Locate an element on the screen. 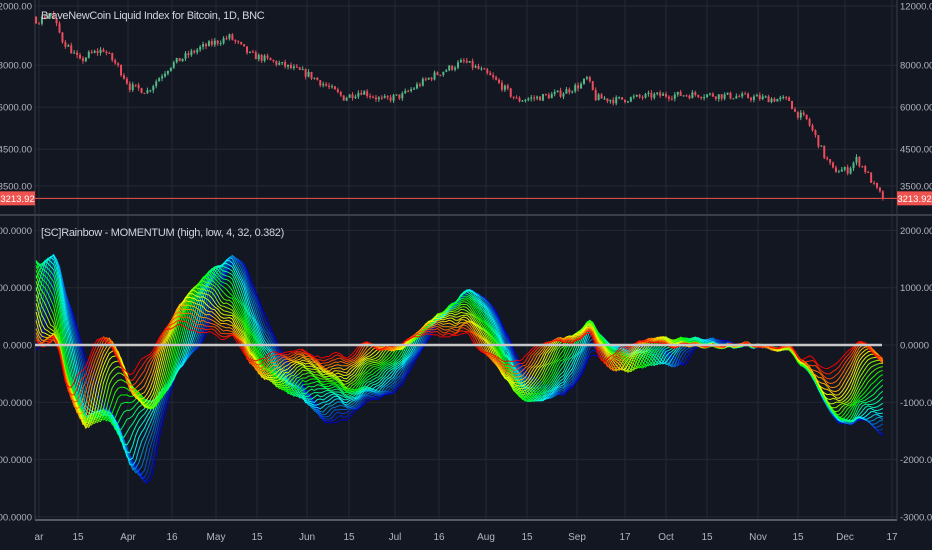 The width and height of the screenshot is (932, 550). time-axis-label: Dec is located at coordinates (845, 537).